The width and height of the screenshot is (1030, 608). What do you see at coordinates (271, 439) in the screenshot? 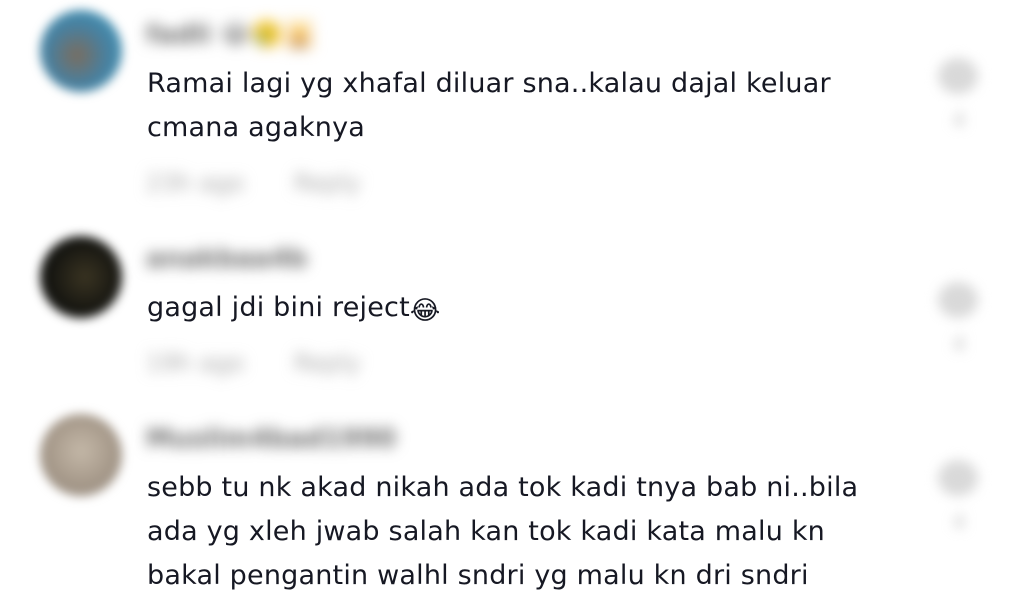
I see `comment-username: Muslim4bad1990` at bounding box center [271, 439].